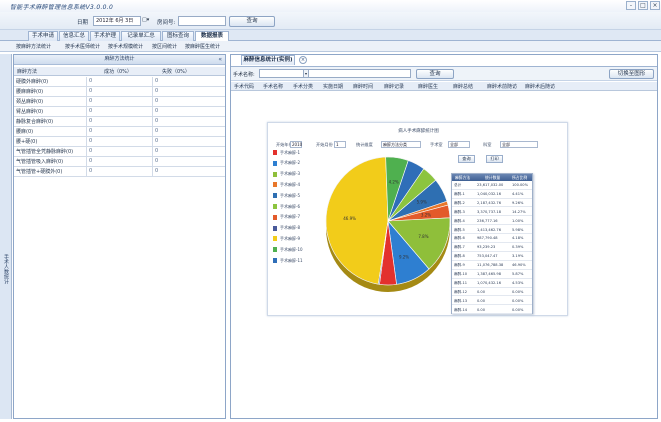 This screenshot has width=661, height=422. I want to click on table-row: 颈丛麻醉(0) 0 0, so click(119, 102).